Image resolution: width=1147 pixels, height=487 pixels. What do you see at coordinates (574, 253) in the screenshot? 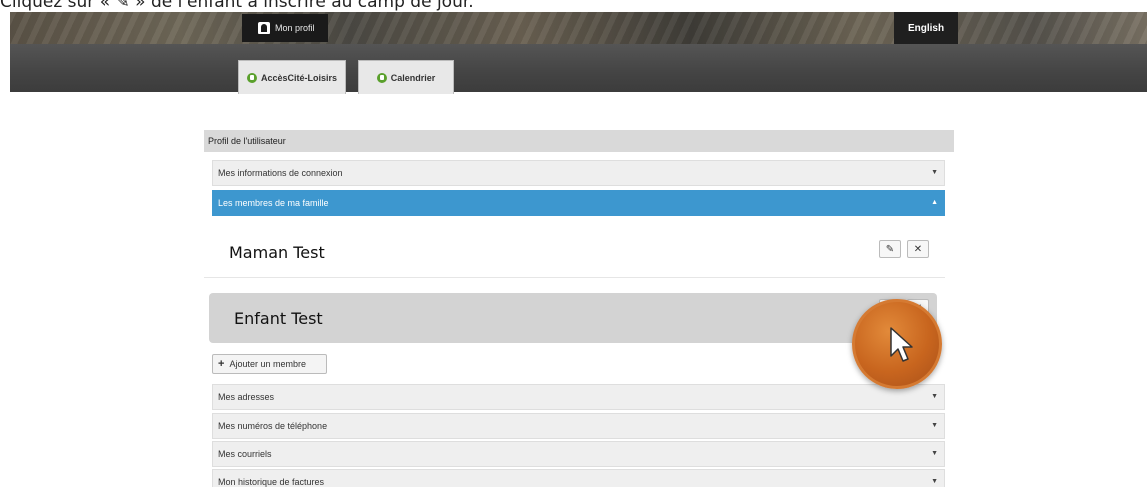
I see `family-member-row: Maman Test ✎ ✕` at bounding box center [574, 253].